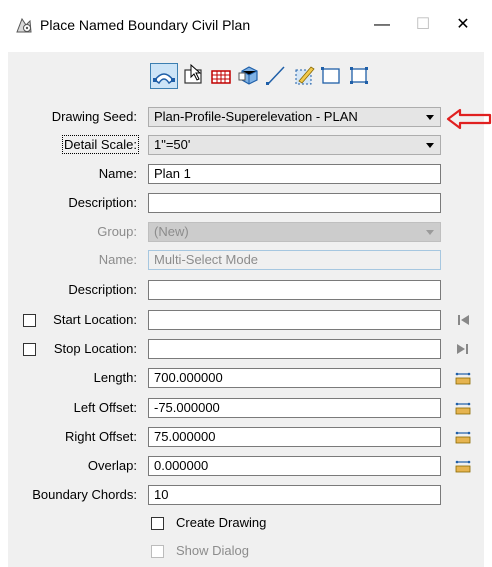  I want to click on stop-location-input, so click(294, 349).